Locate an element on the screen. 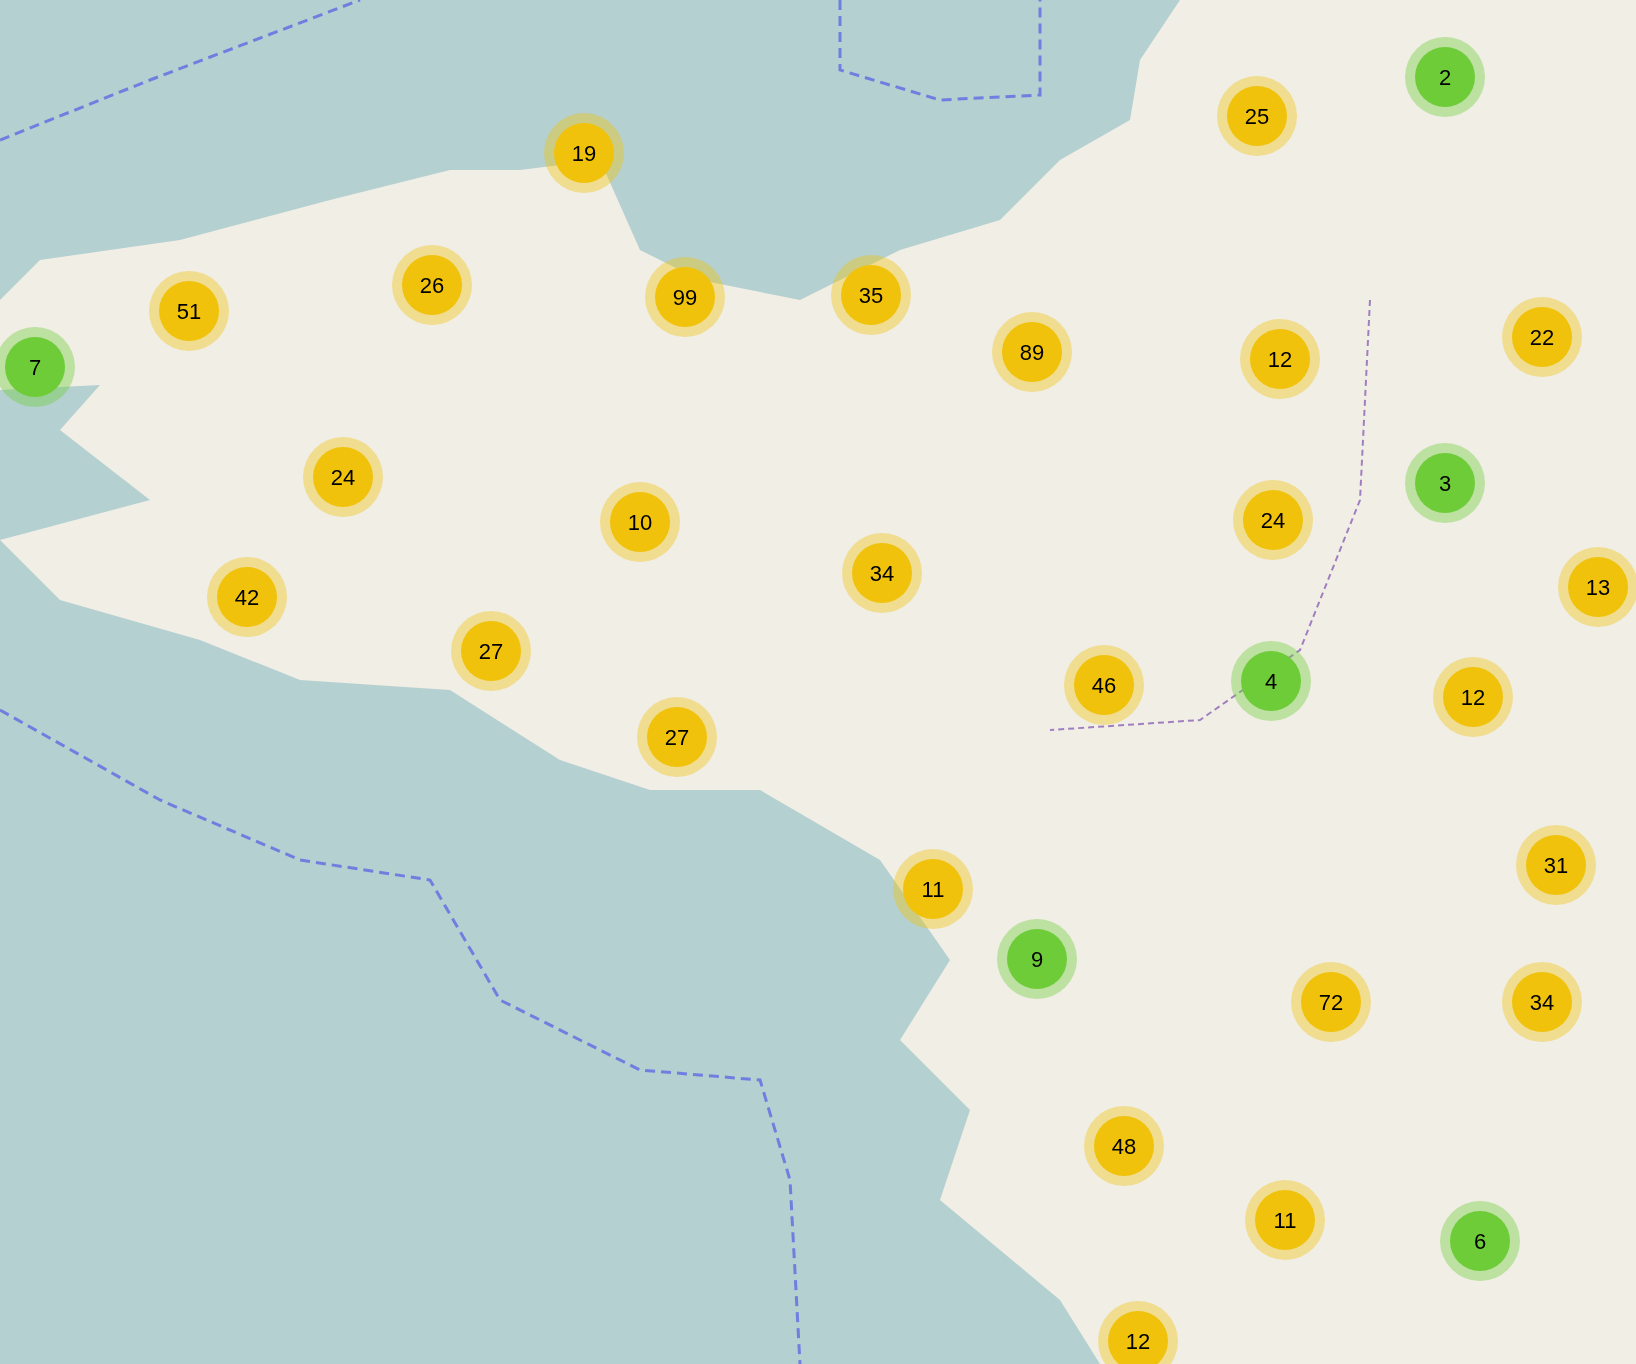 The height and width of the screenshot is (1364, 1636). cluster-marker: 4 is located at coordinates (1271, 681).